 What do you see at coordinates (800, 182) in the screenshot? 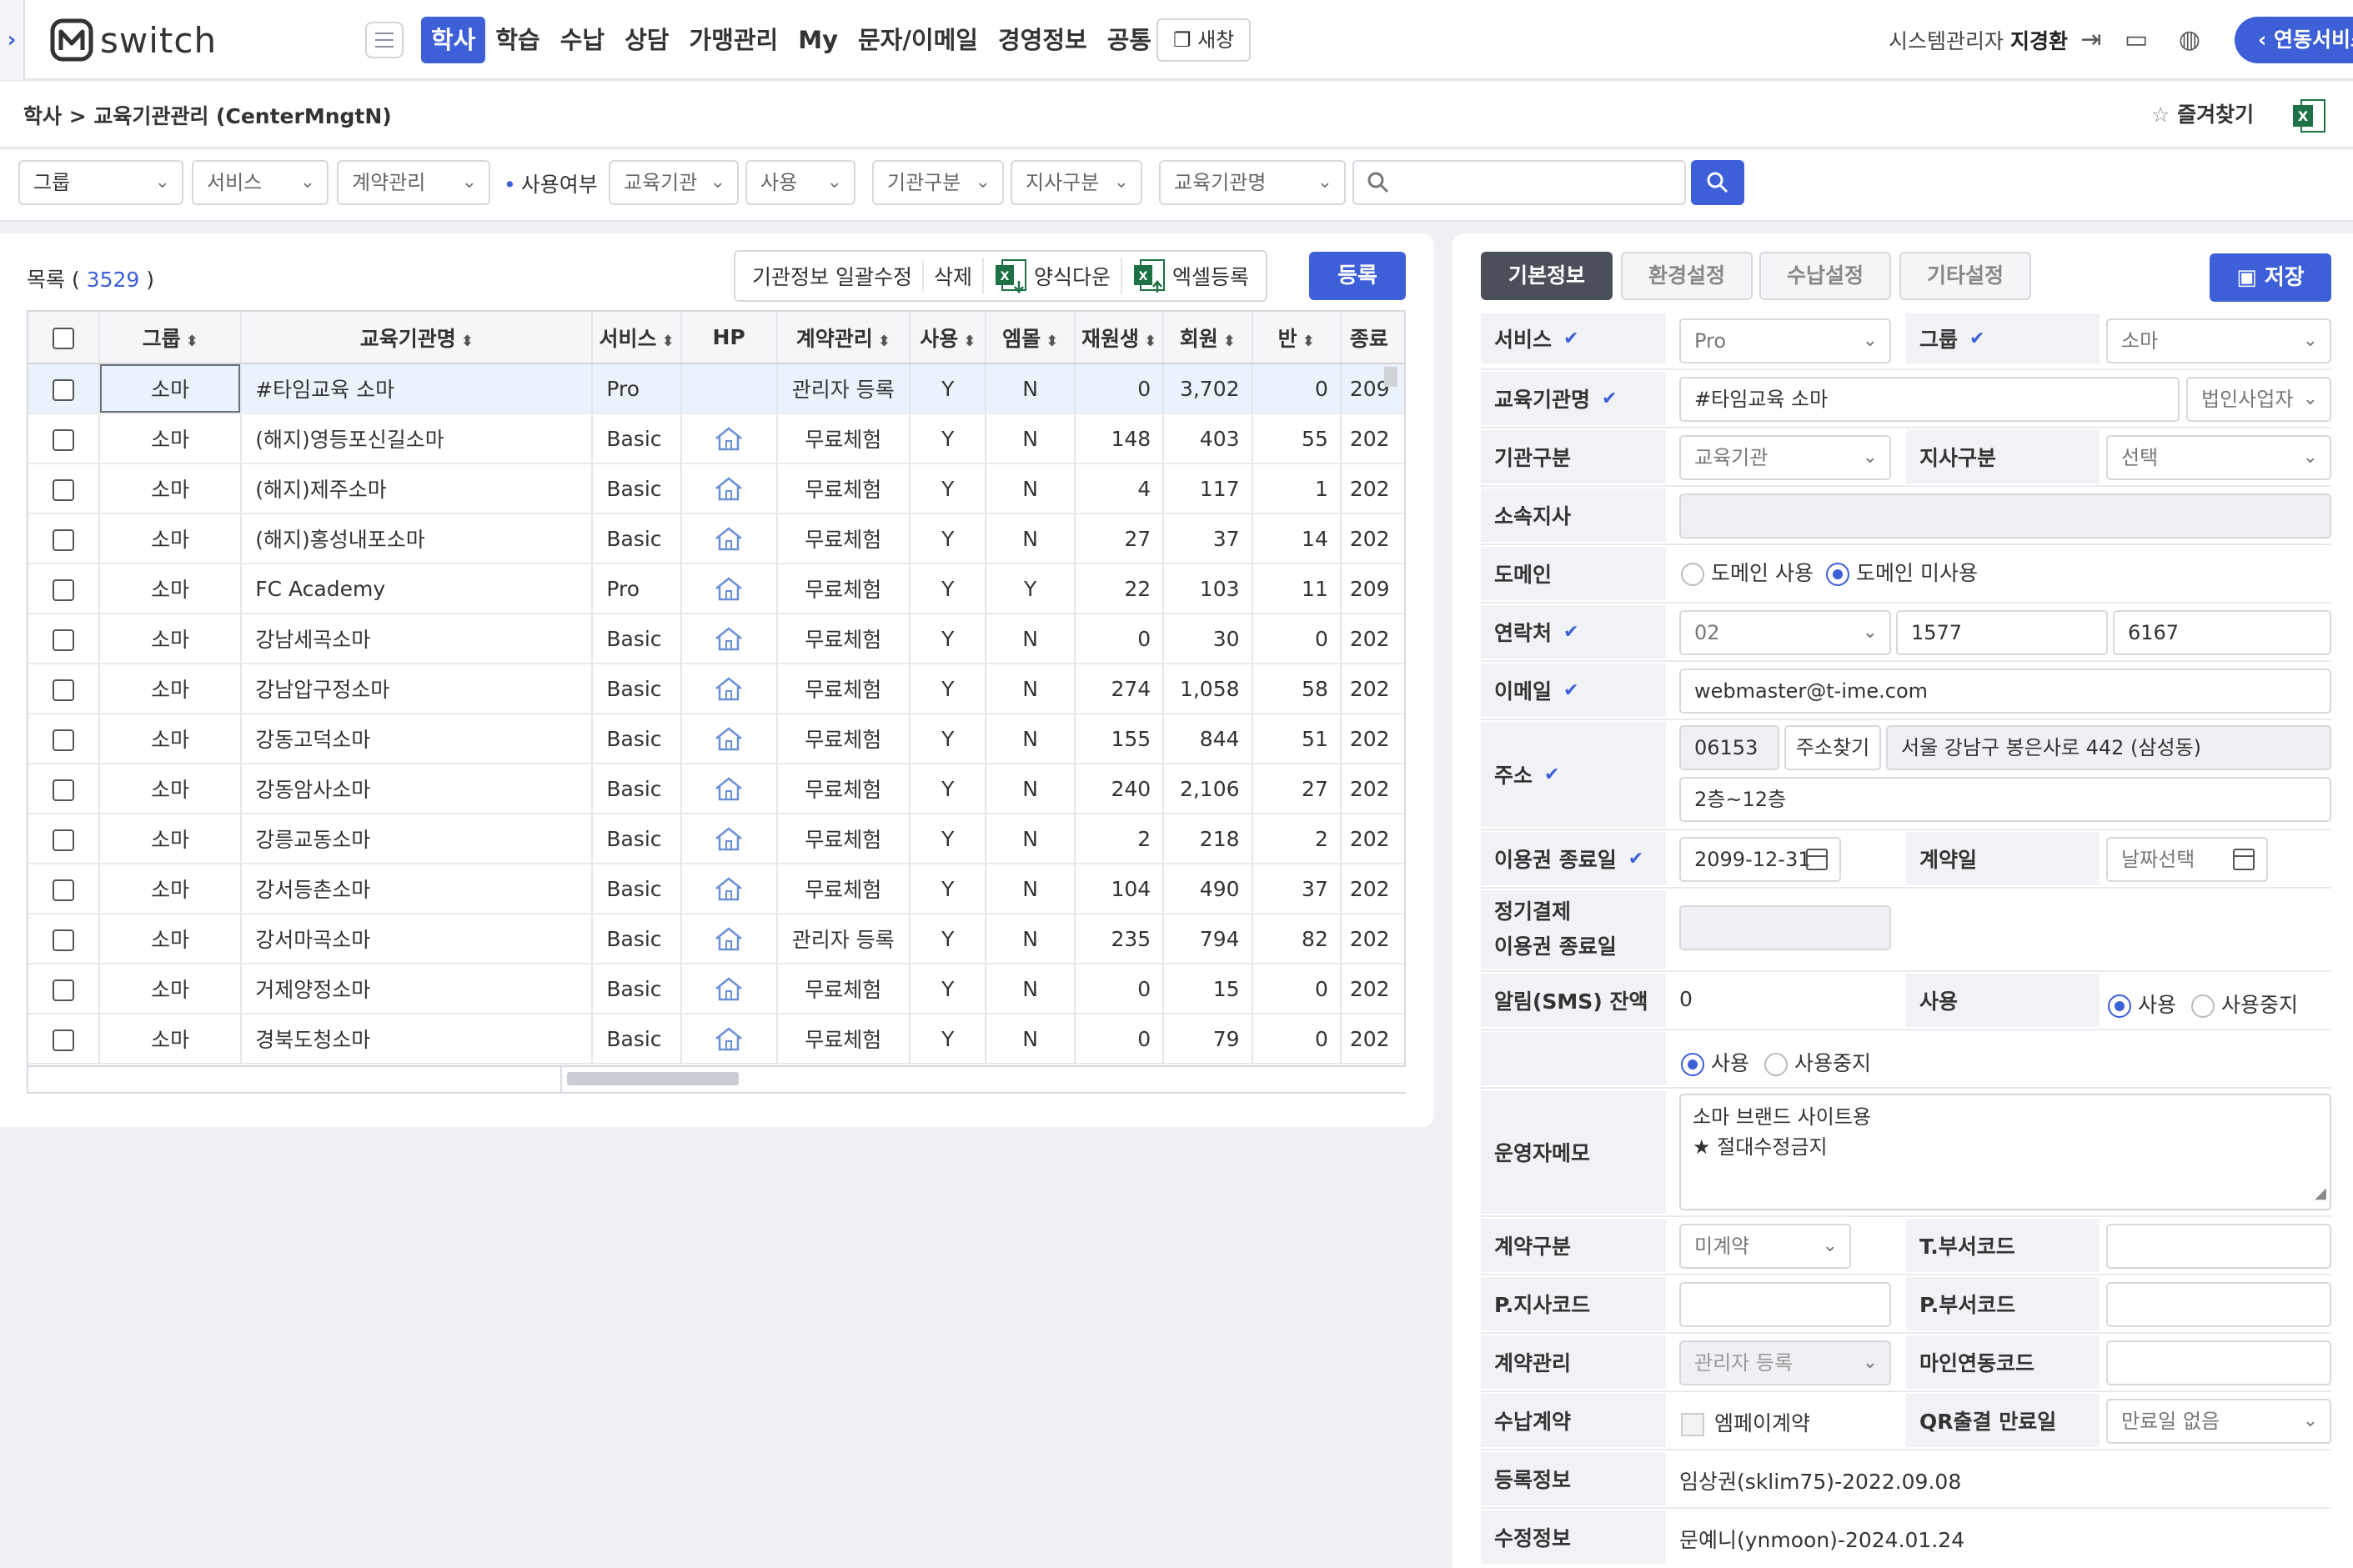
I see `usage-select: 사용 ⌄` at bounding box center [800, 182].